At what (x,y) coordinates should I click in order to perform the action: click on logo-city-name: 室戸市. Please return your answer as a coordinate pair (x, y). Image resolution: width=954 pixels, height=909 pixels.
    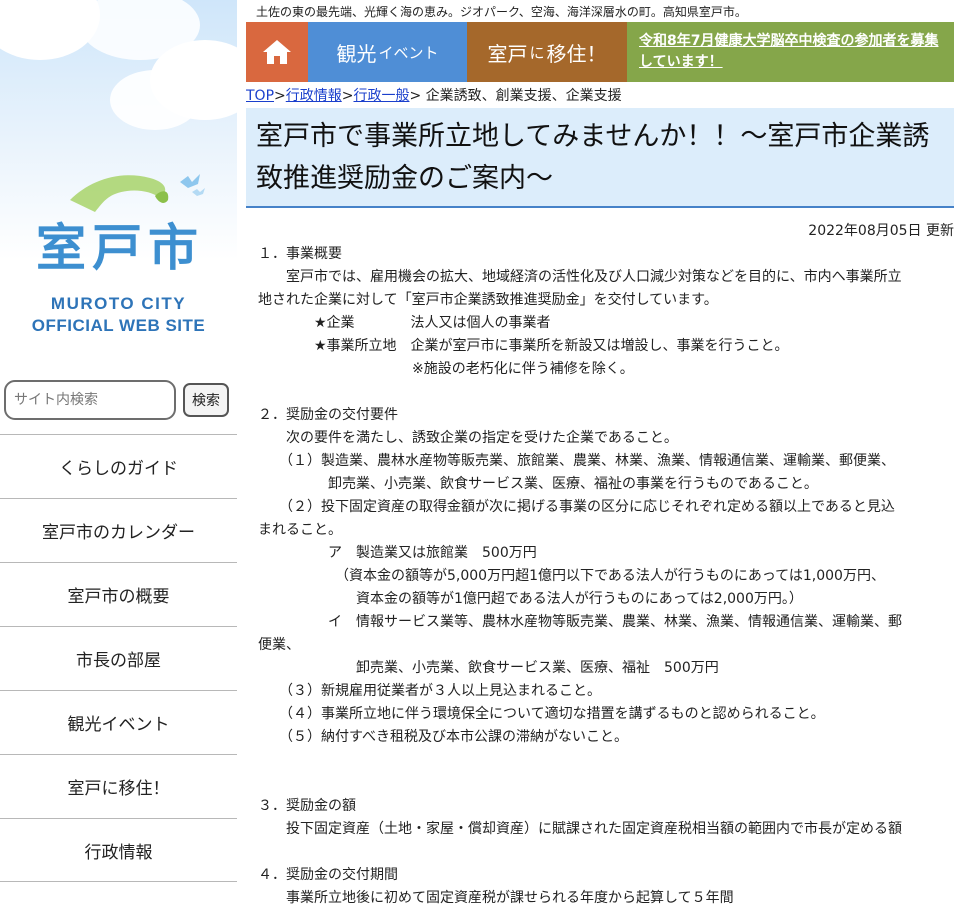
    Looking at the image, I should click on (120, 248).